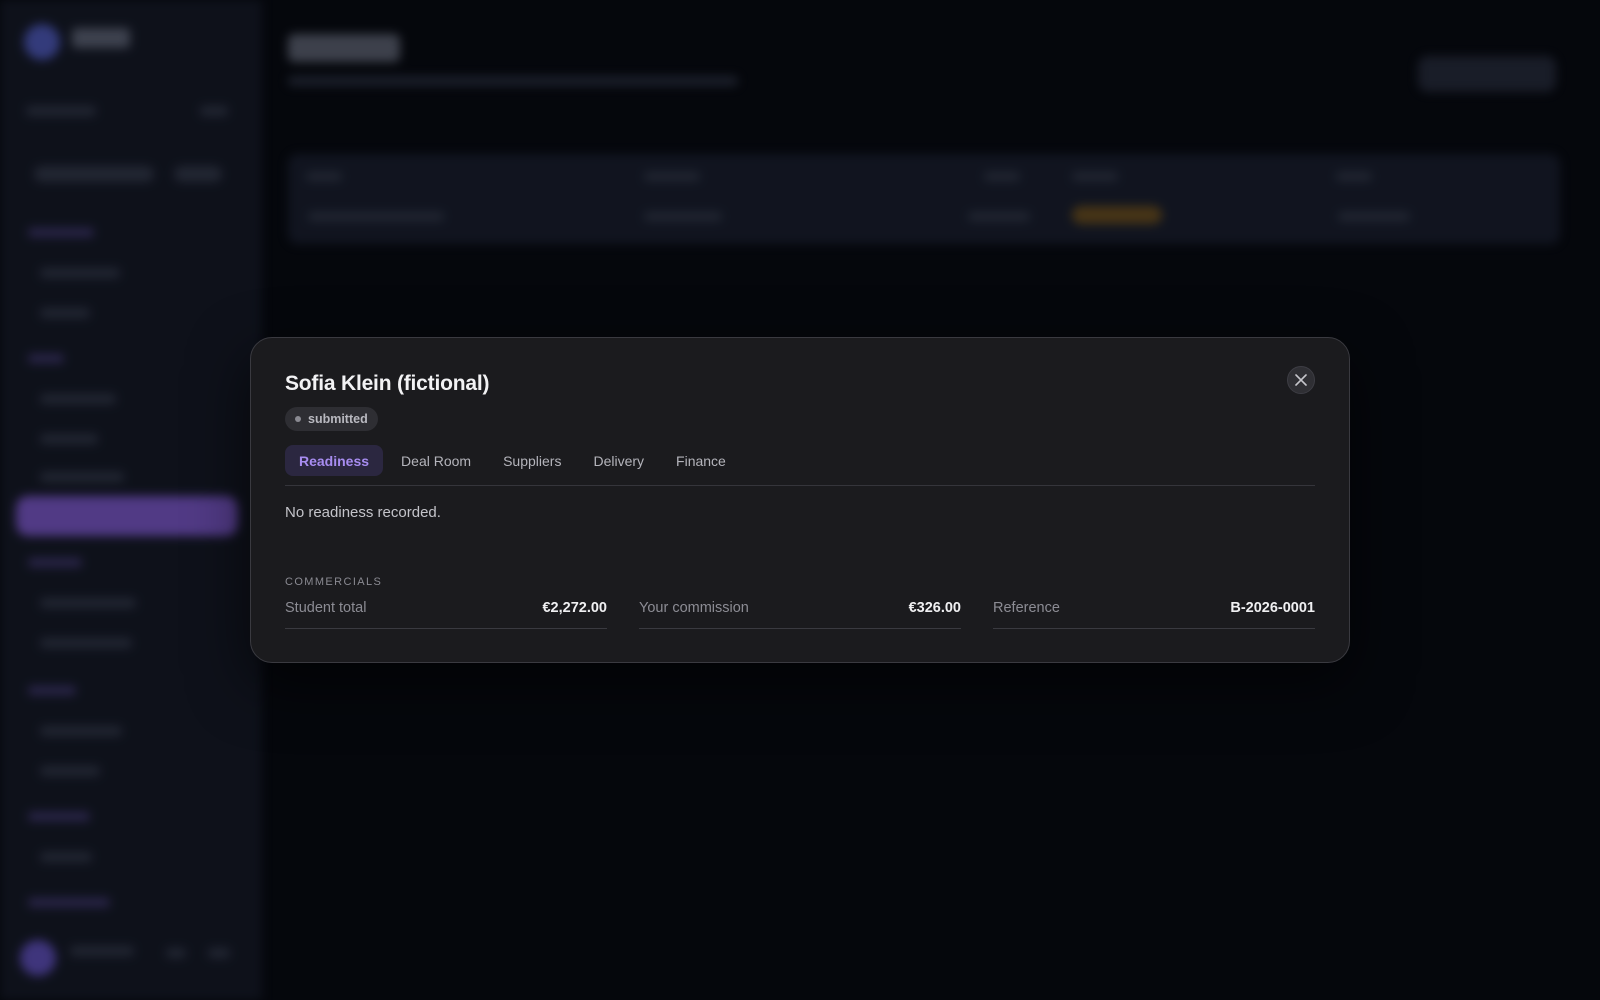 The width and height of the screenshot is (1600, 1000). Describe the element at coordinates (338, 419) in the screenshot. I see `status-text: submitted` at that location.